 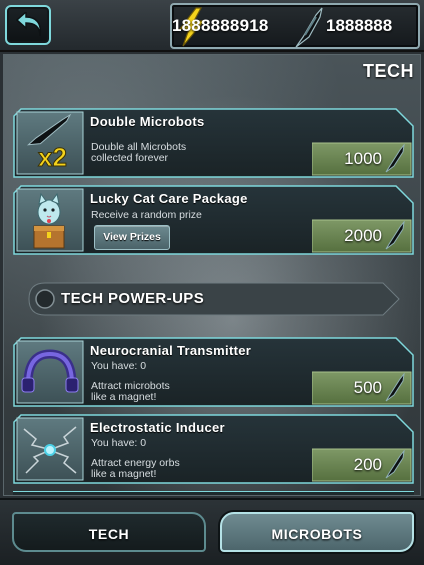 I want to click on item-title: Electrostatic Inducer, so click(x=157, y=427).